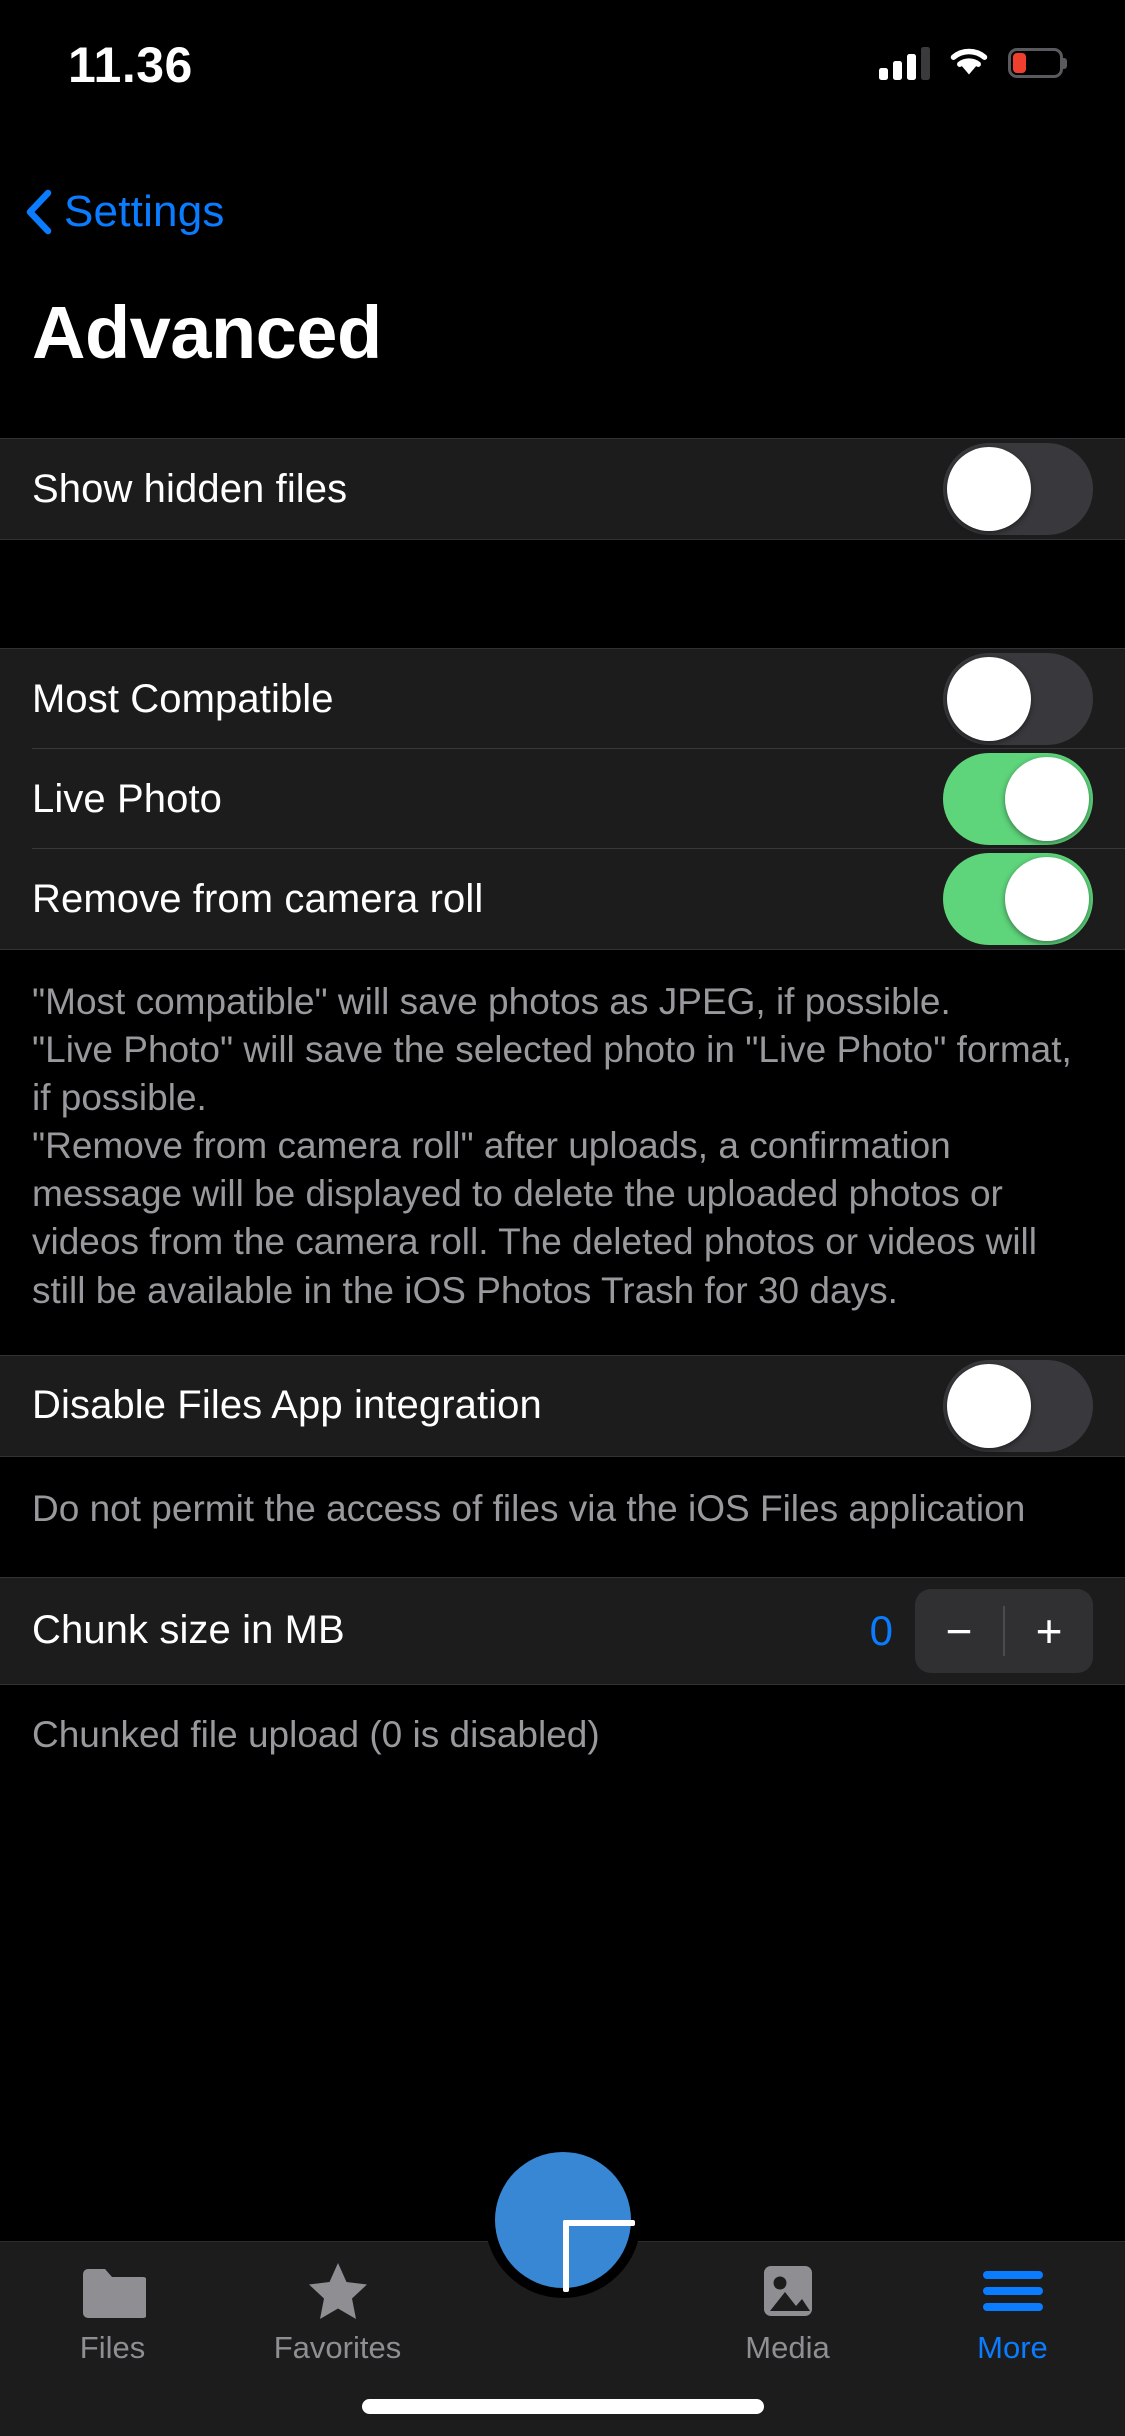 The image size is (1125, 2436). Describe the element at coordinates (190, 488) in the screenshot. I see `row-label: Show hidden files` at that location.